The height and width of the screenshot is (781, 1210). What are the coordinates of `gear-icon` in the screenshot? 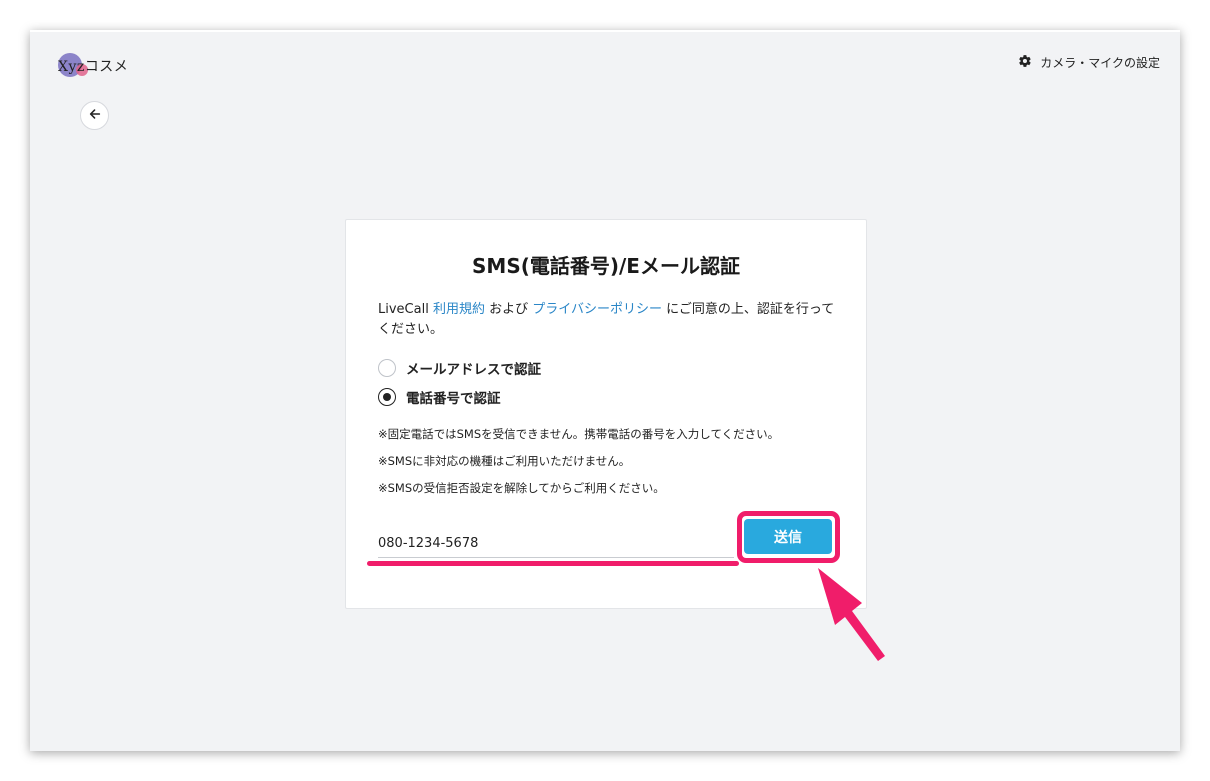 It's located at (1025, 62).